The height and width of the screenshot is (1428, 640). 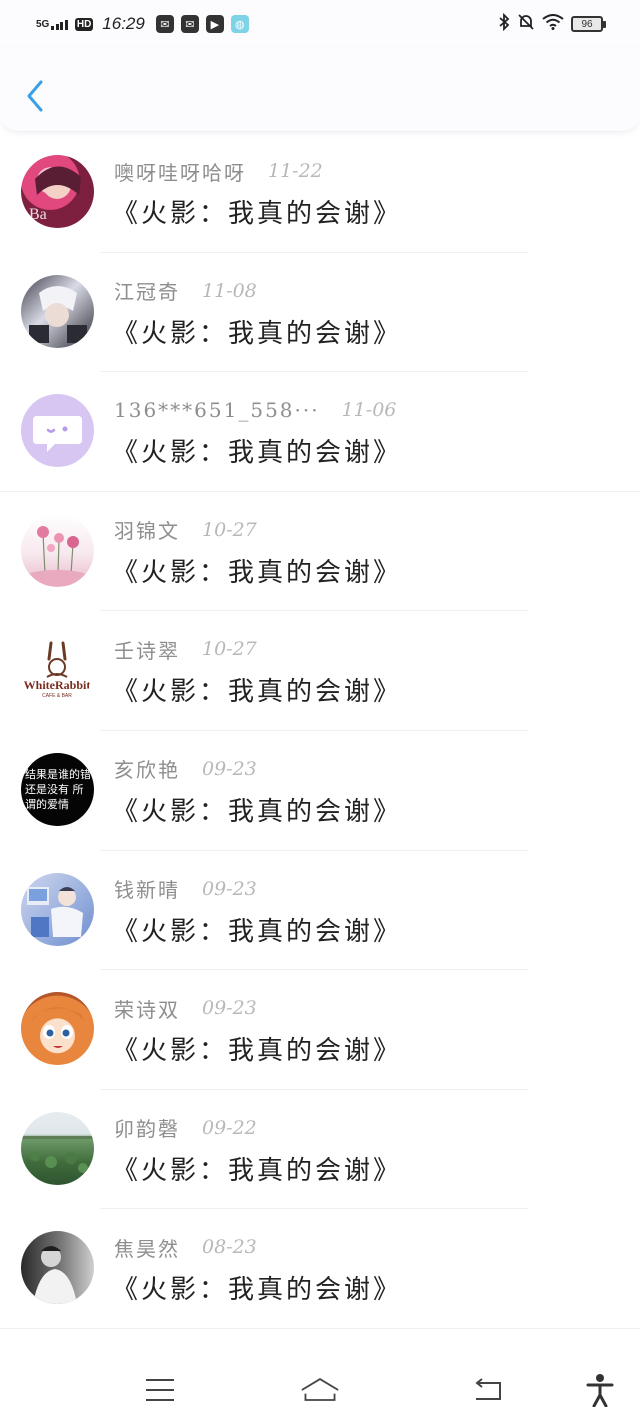 What do you see at coordinates (57, 670) in the screenshot?
I see `avatar: WhiteRabbit CAFE & BAR` at bounding box center [57, 670].